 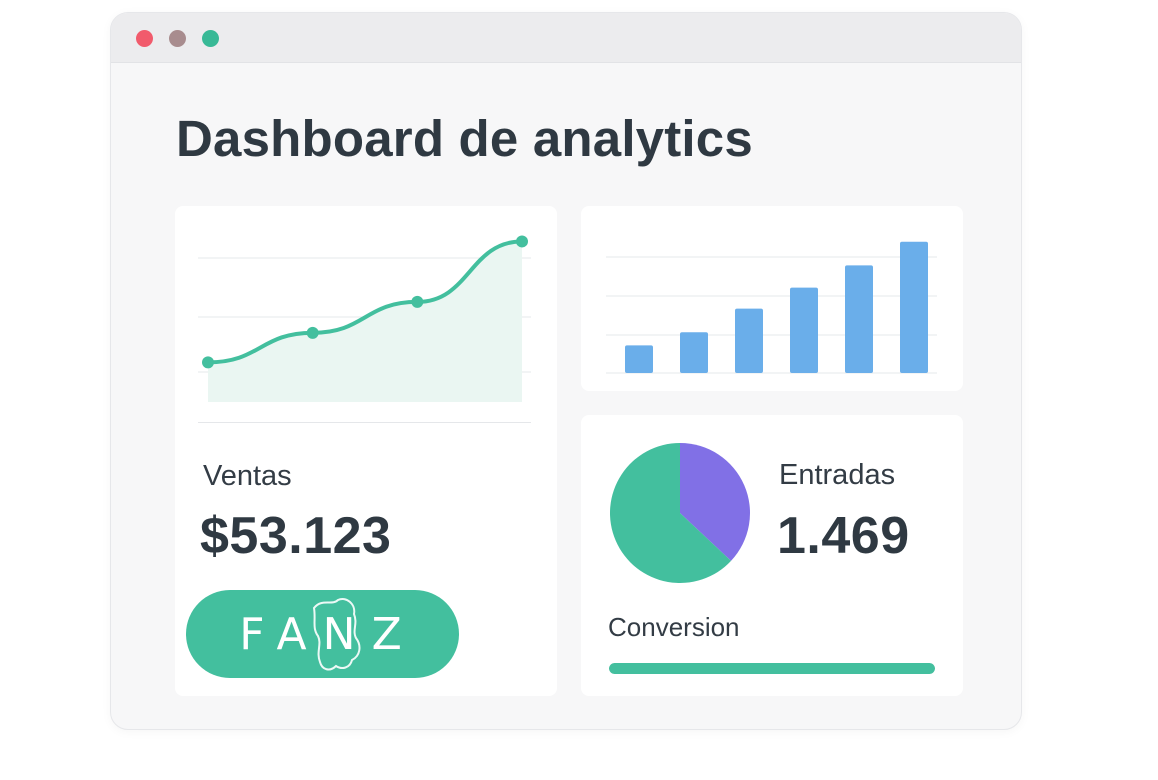 I want to click on conversion-progress-bar, so click(x=772, y=668).